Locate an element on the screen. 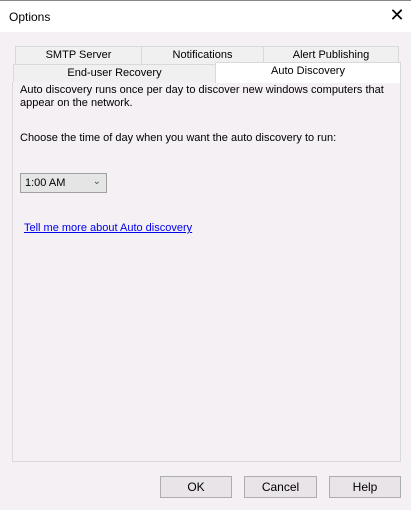  title-bar: Options ✕ is located at coordinates (205, 16).